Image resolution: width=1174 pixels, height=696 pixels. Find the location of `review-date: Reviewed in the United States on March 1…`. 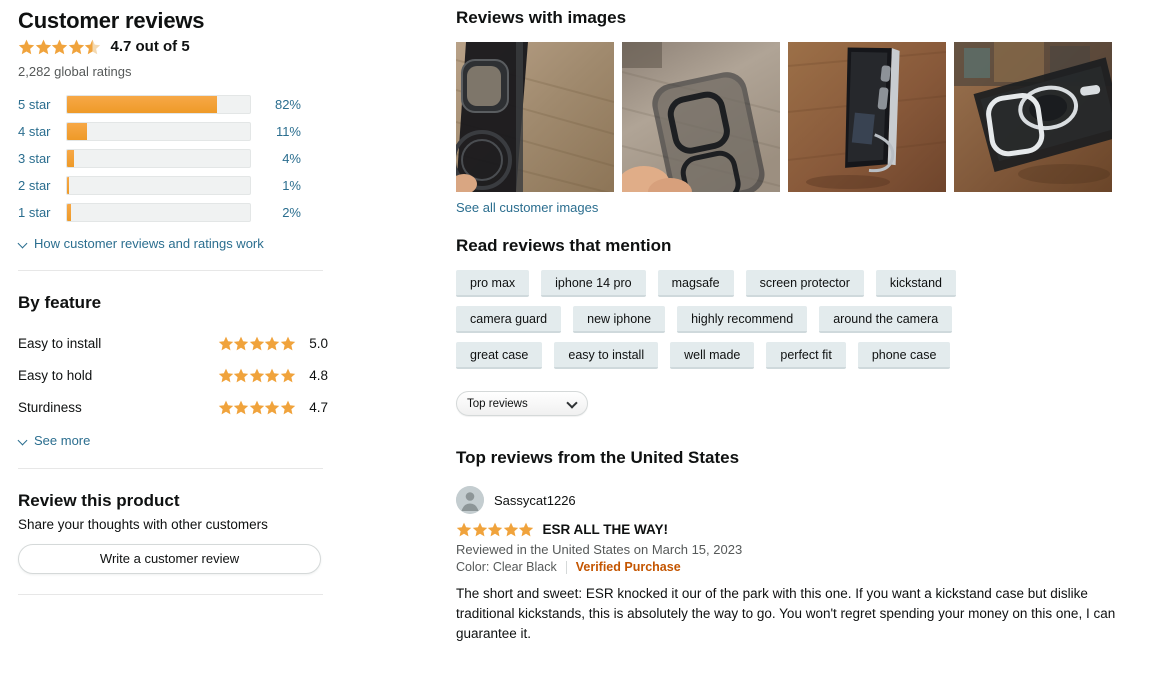

review-date: Reviewed in the United States on March 1… is located at coordinates (599, 549).